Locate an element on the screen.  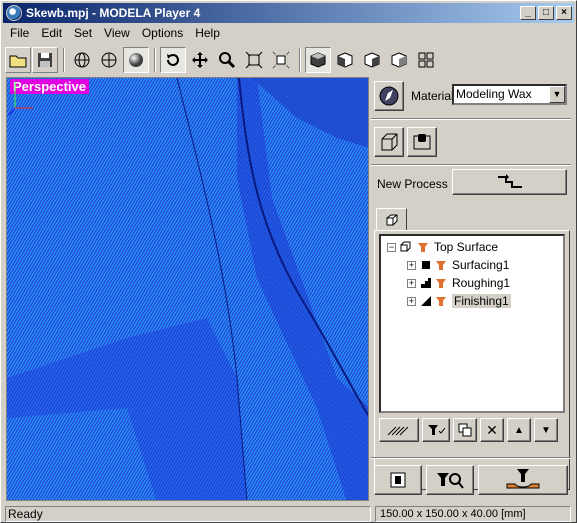
workpiece-button is located at coordinates (389, 142).